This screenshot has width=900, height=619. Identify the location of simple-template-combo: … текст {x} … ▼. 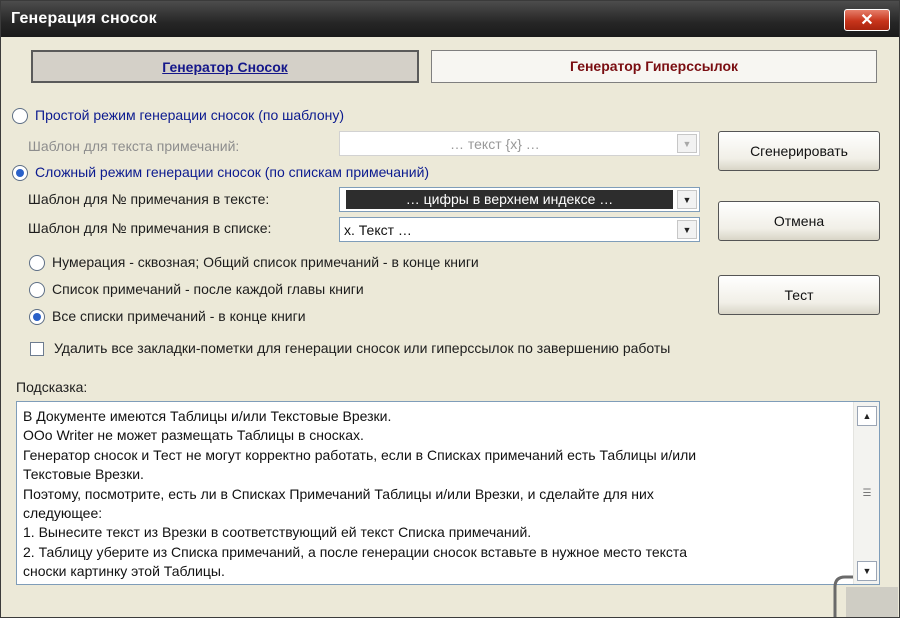
(519, 143).